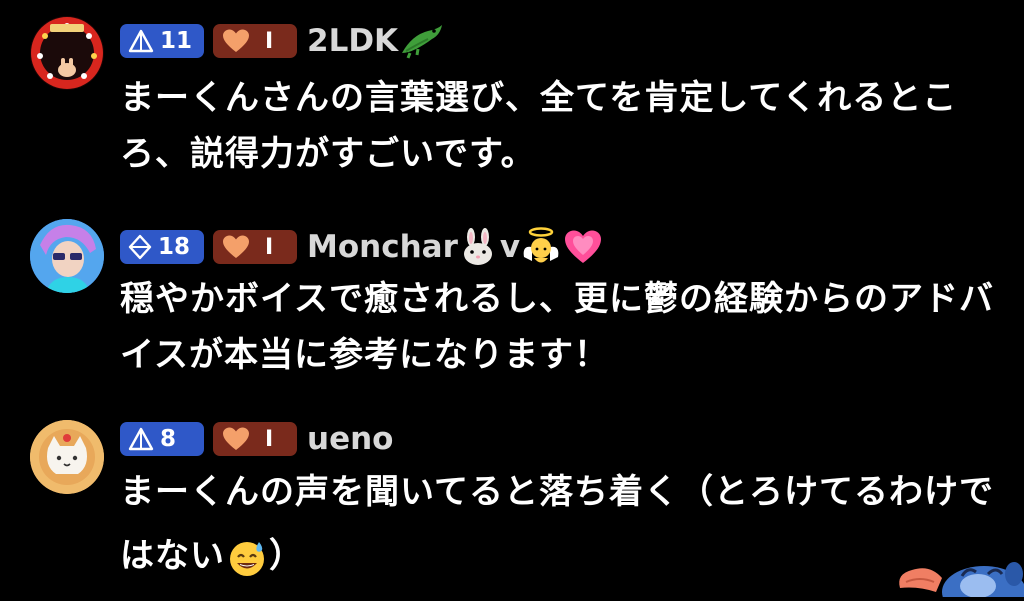 The height and width of the screenshot is (601, 1024). I want to click on username: Monchar v, so click(455, 247).